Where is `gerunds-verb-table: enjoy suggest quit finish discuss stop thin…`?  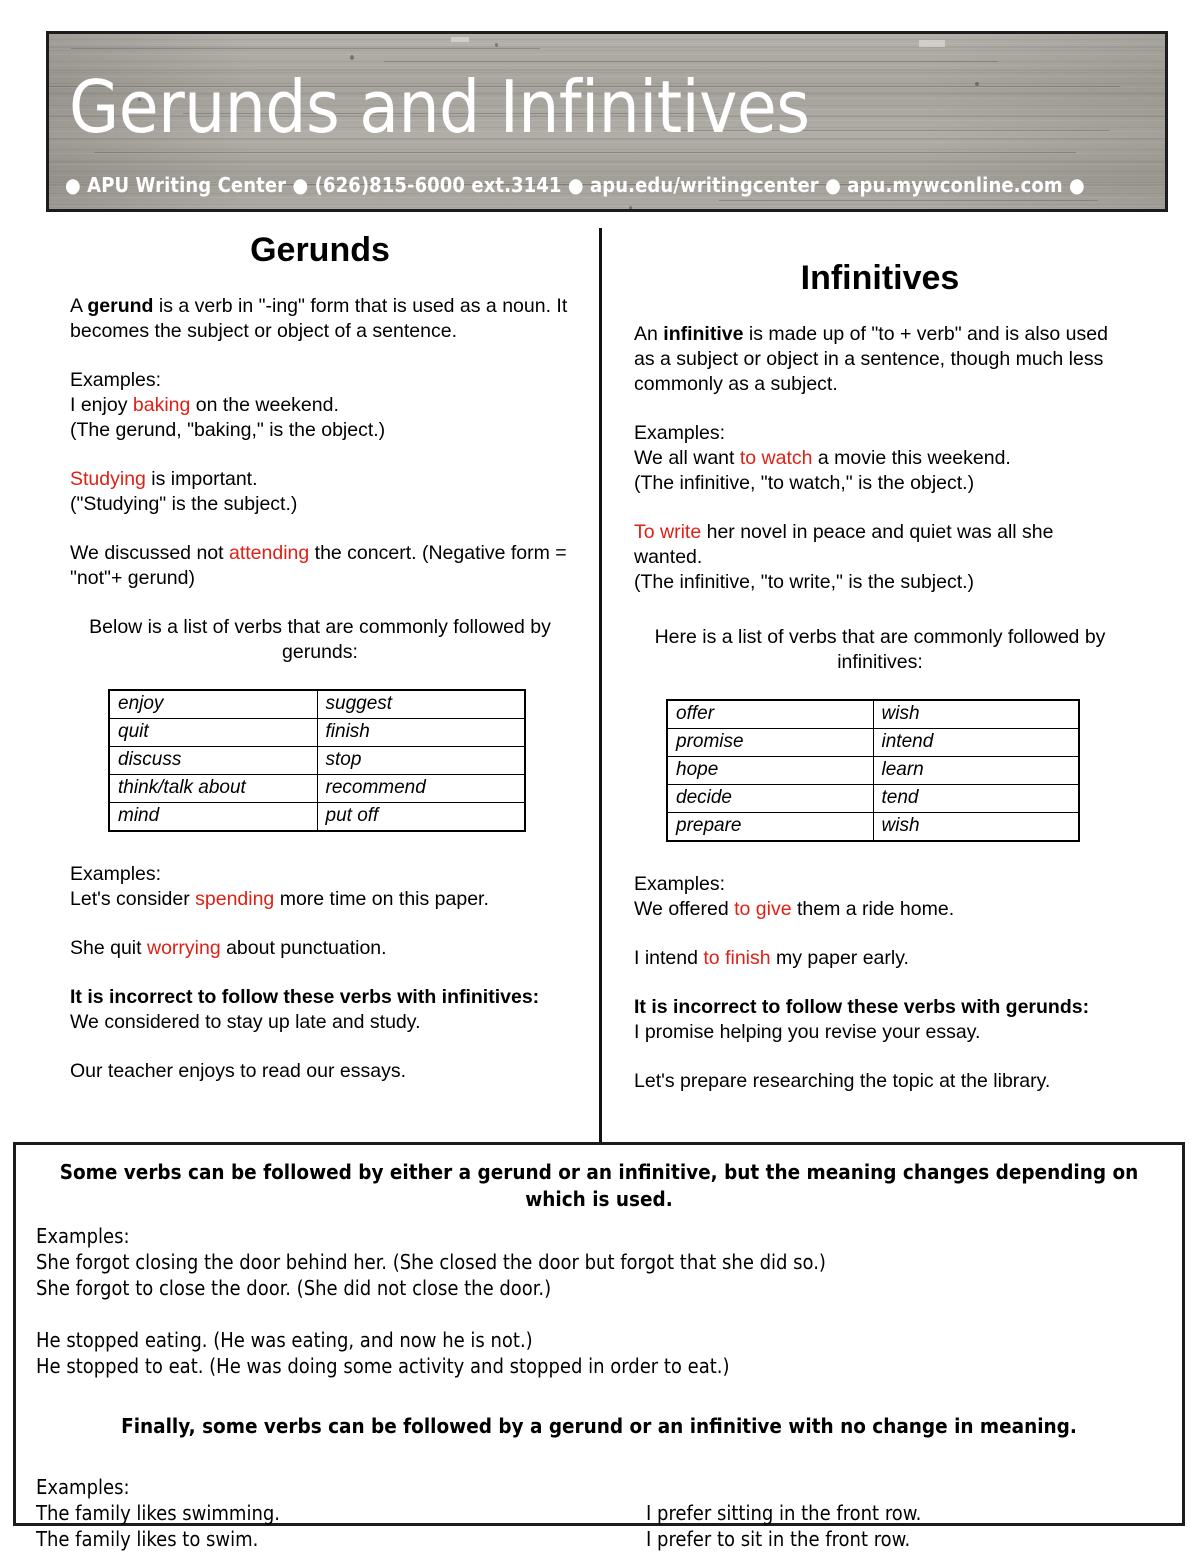 gerunds-verb-table: enjoy suggest quit finish discuss stop thin… is located at coordinates (317, 760).